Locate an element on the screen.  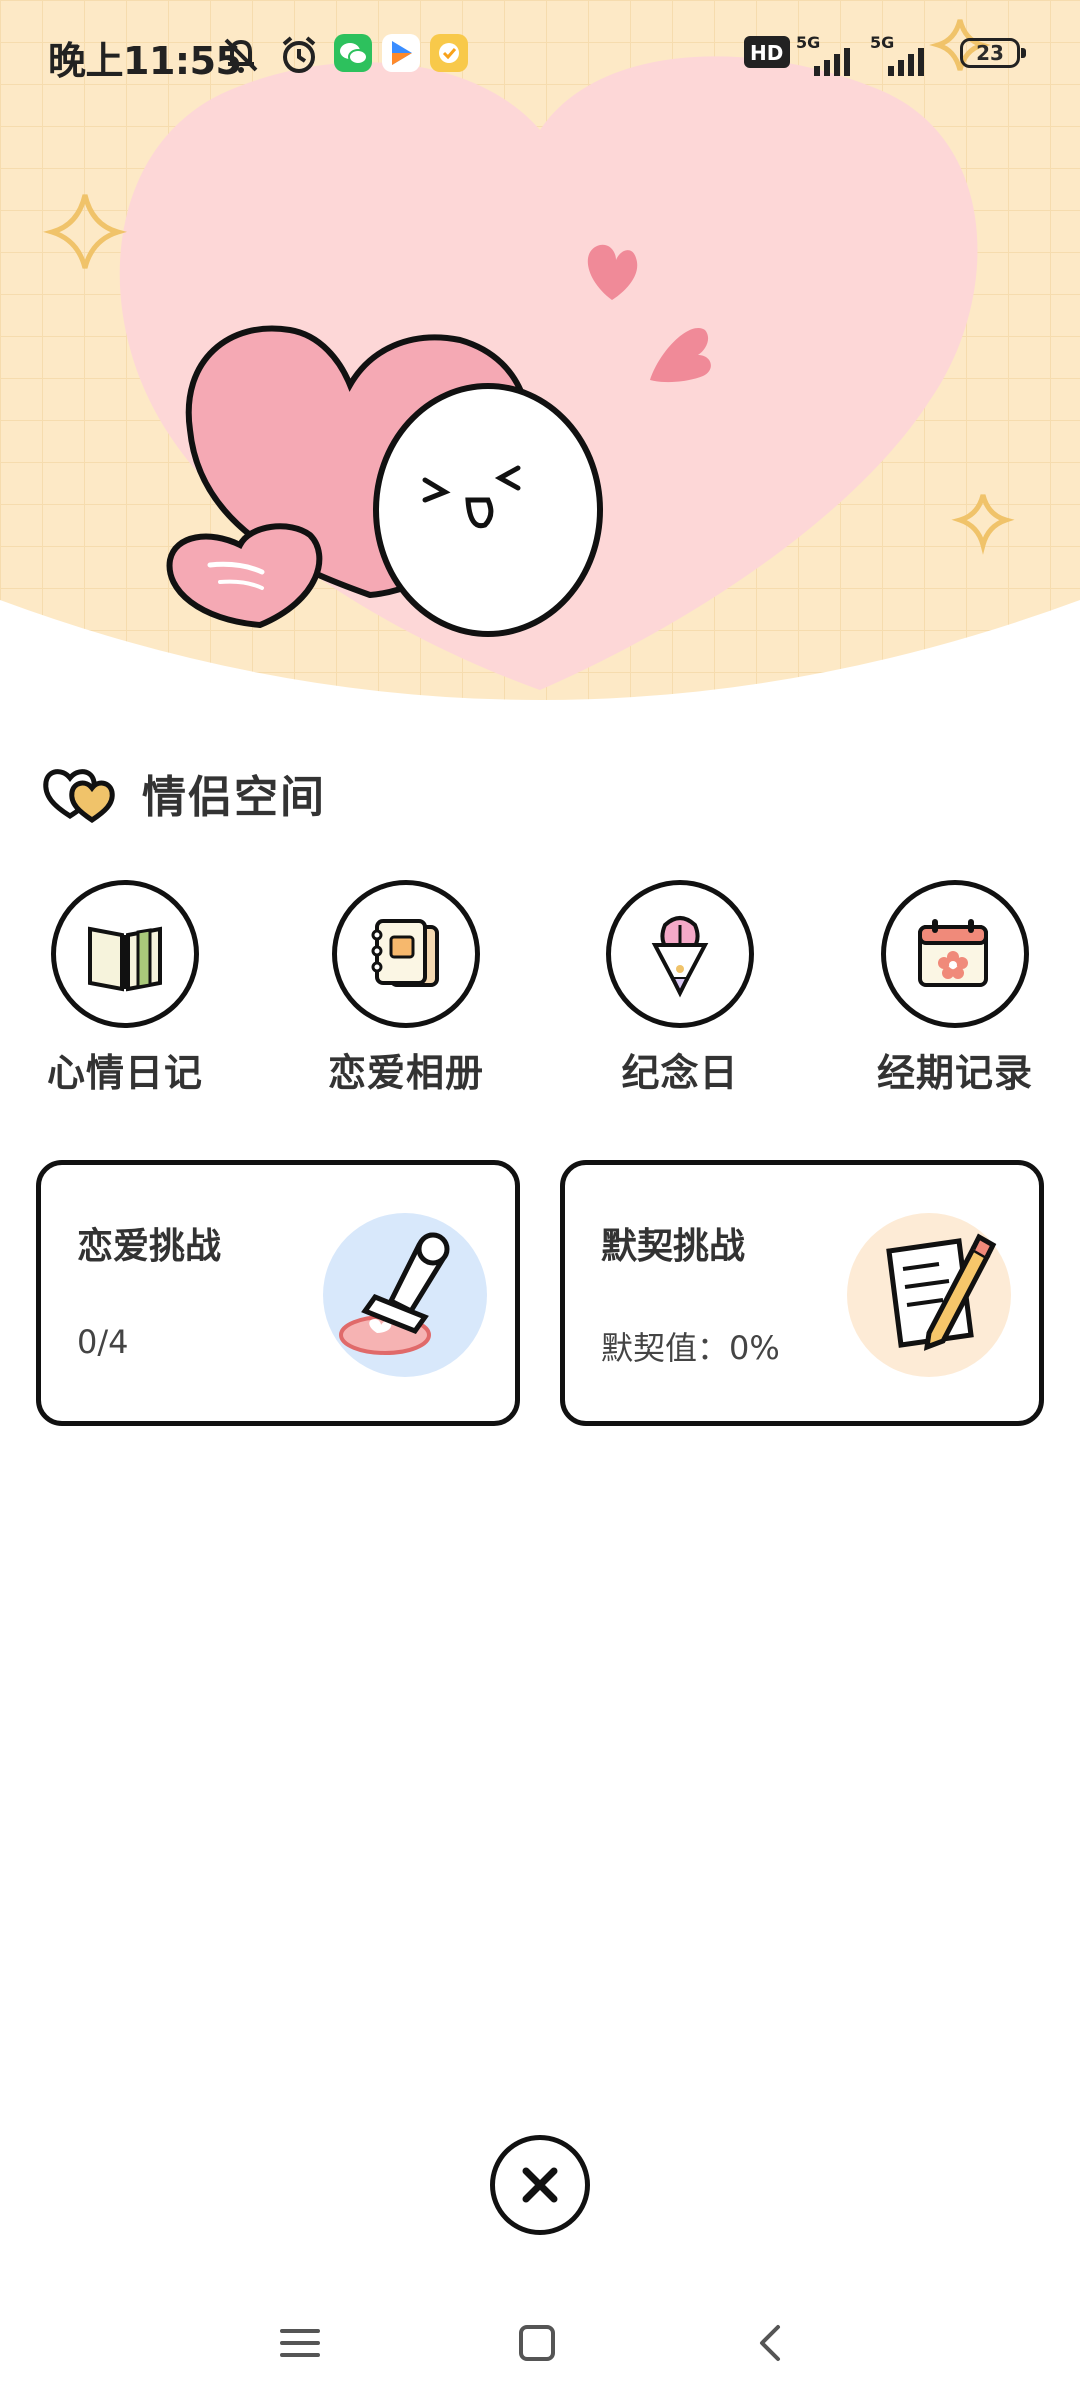
nav-back-button is located at coordinates (772, 2343).